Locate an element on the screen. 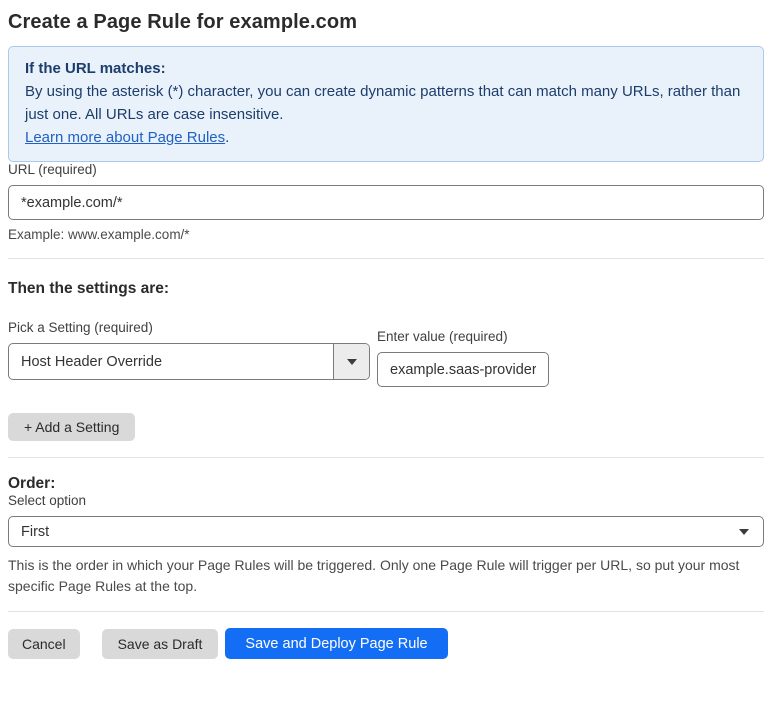 The width and height of the screenshot is (772, 721). select-option-label: Select option is located at coordinates (47, 500).